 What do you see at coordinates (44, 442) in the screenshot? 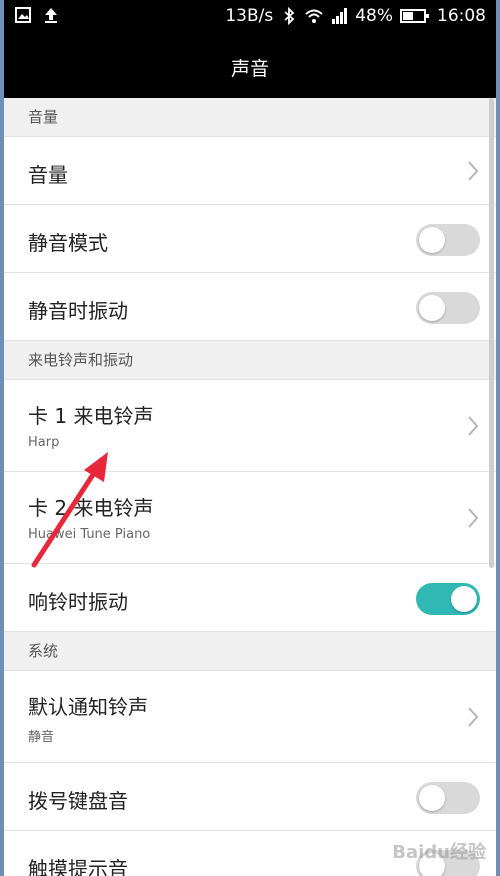
I see `row-subtitle: Harp` at bounding box center [44, 442].